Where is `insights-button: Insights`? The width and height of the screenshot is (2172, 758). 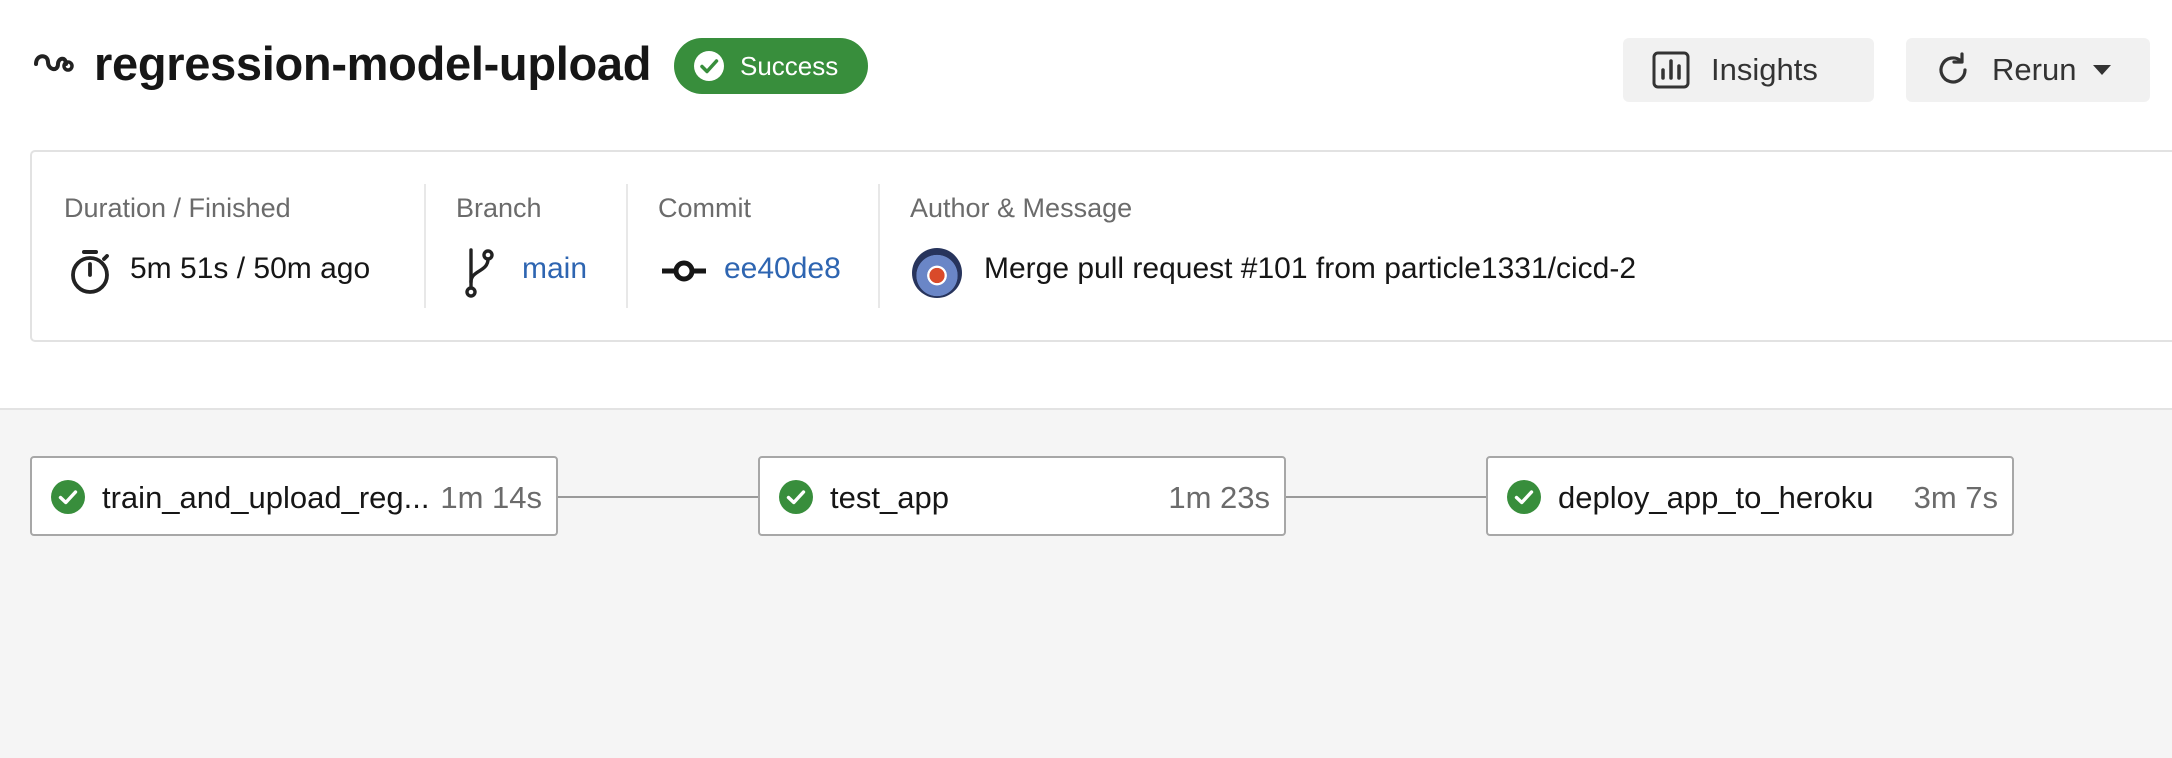
insights-button: Insights is located at coordinates (1748, 70).